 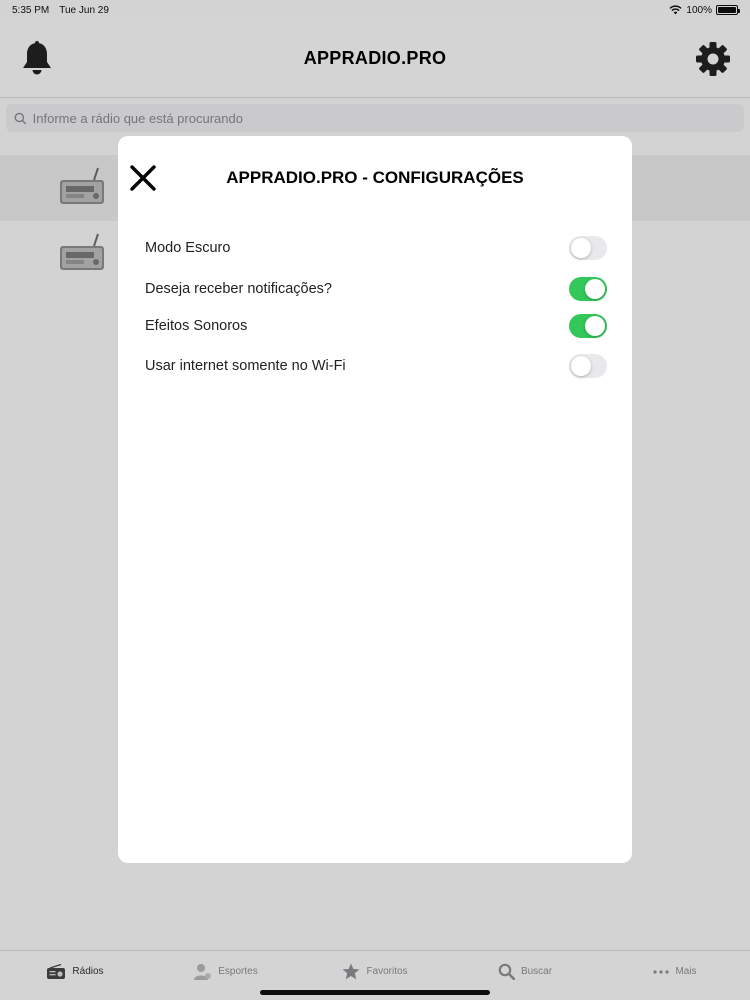 I want to click on wifi-only-toggle, so click(x=588, y=366).